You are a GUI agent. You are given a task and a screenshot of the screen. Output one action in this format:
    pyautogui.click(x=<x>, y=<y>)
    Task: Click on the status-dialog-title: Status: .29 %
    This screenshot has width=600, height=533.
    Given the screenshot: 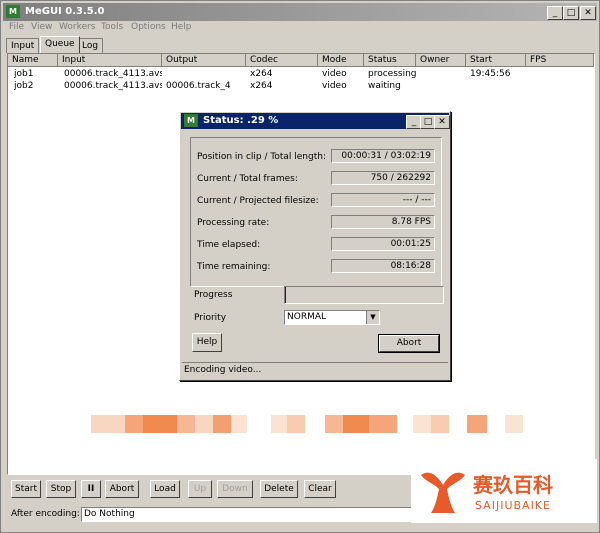 What is the action you would take?
    pyautogui.click(x=241, y=120)
    